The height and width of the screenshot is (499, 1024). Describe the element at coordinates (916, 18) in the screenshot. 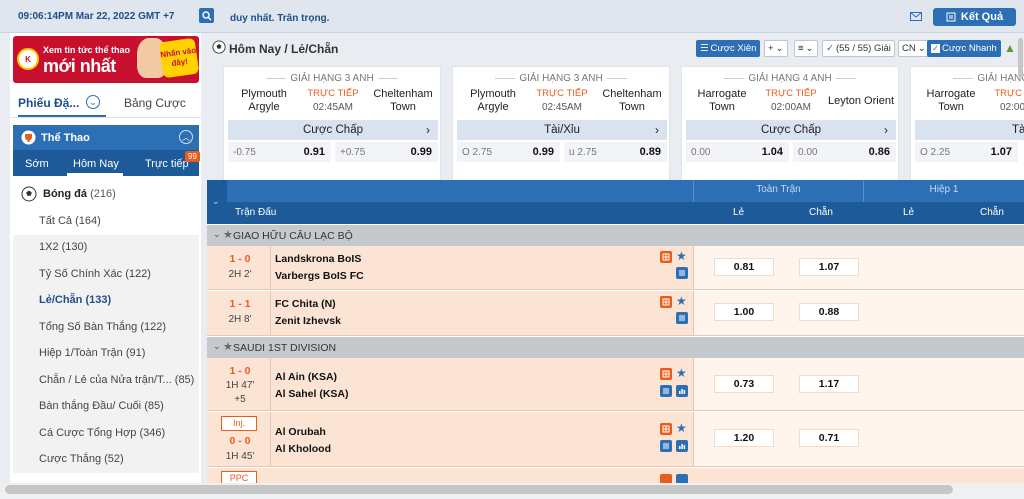

I see `mail-icon` at that location.